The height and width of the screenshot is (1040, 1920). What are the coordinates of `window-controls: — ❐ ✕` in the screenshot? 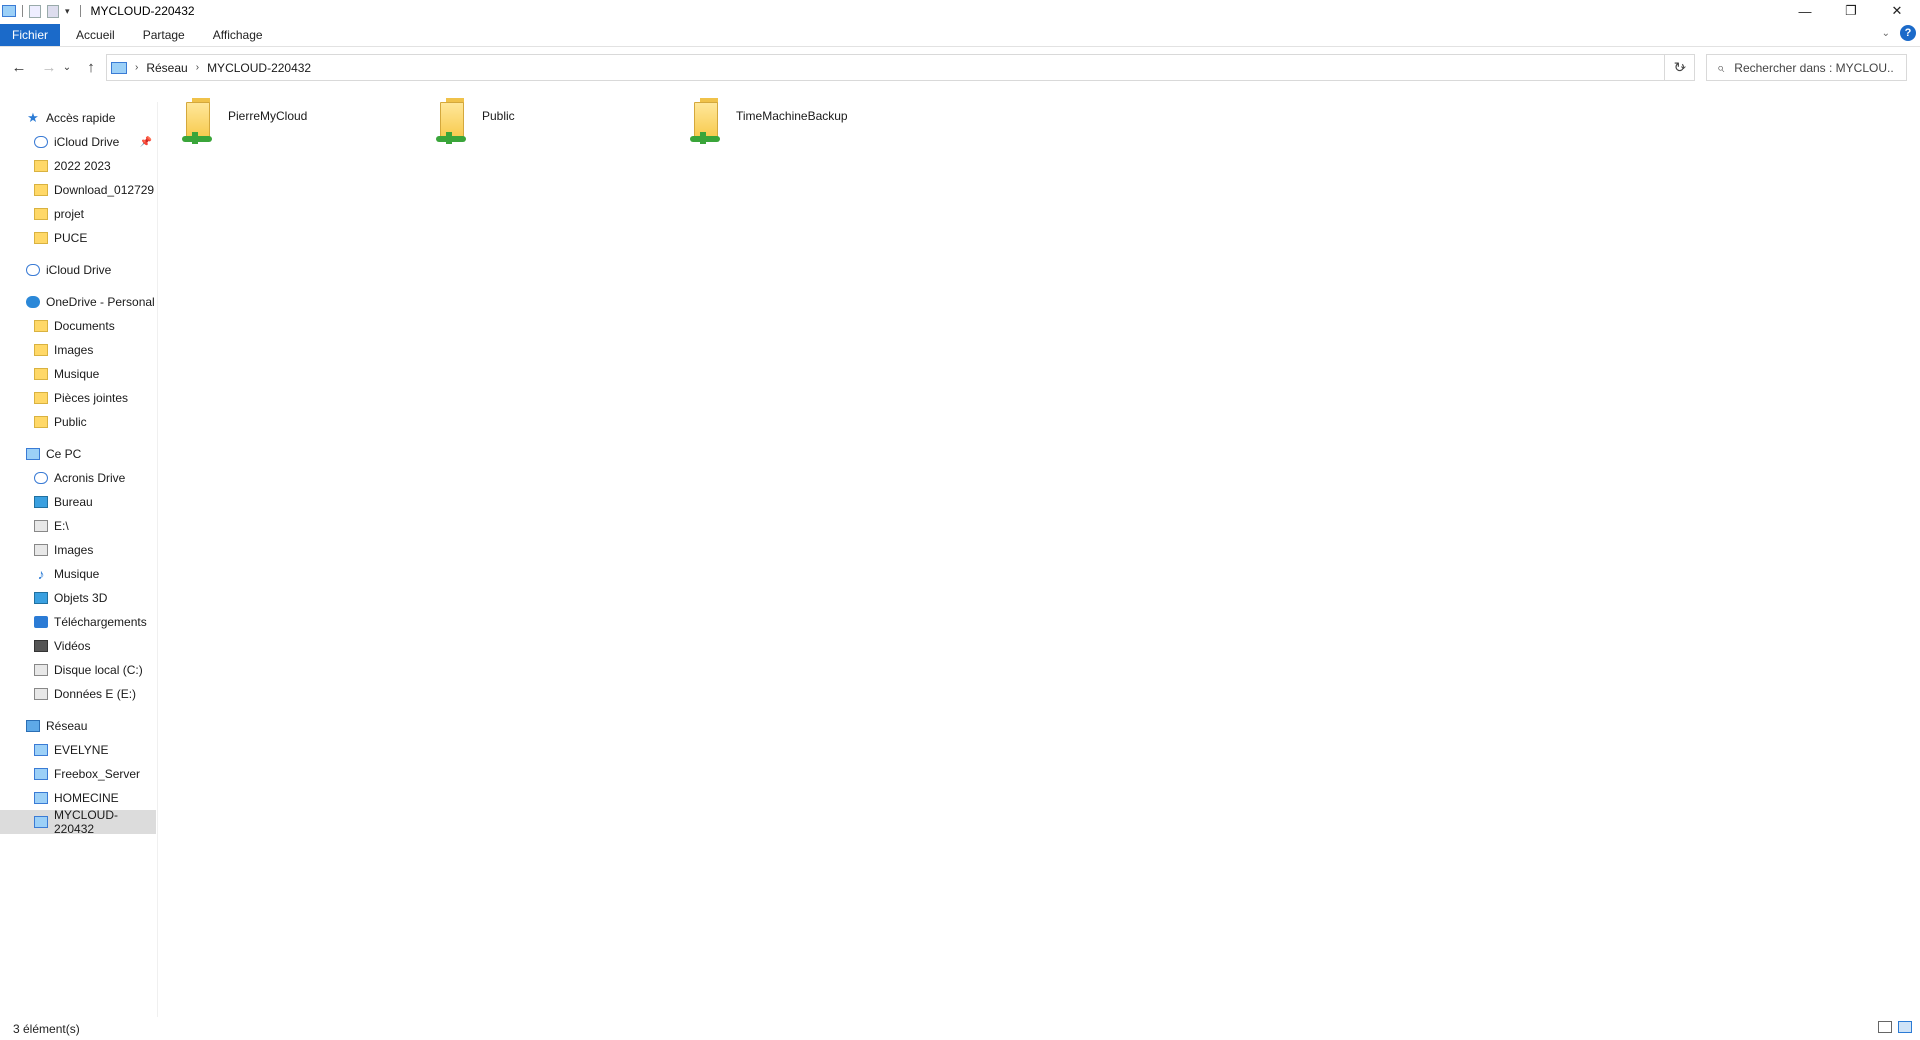 It's located at (1851, 11).